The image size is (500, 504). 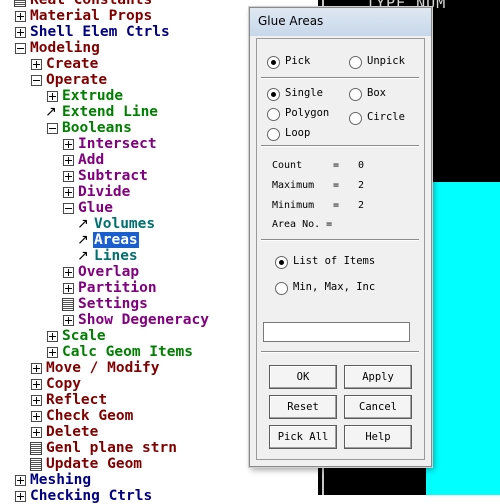 What do you see at coordinates (125, 224) in the screenshot?
I see `tree-item-label: Volumes` at bounding box center [125, 224].